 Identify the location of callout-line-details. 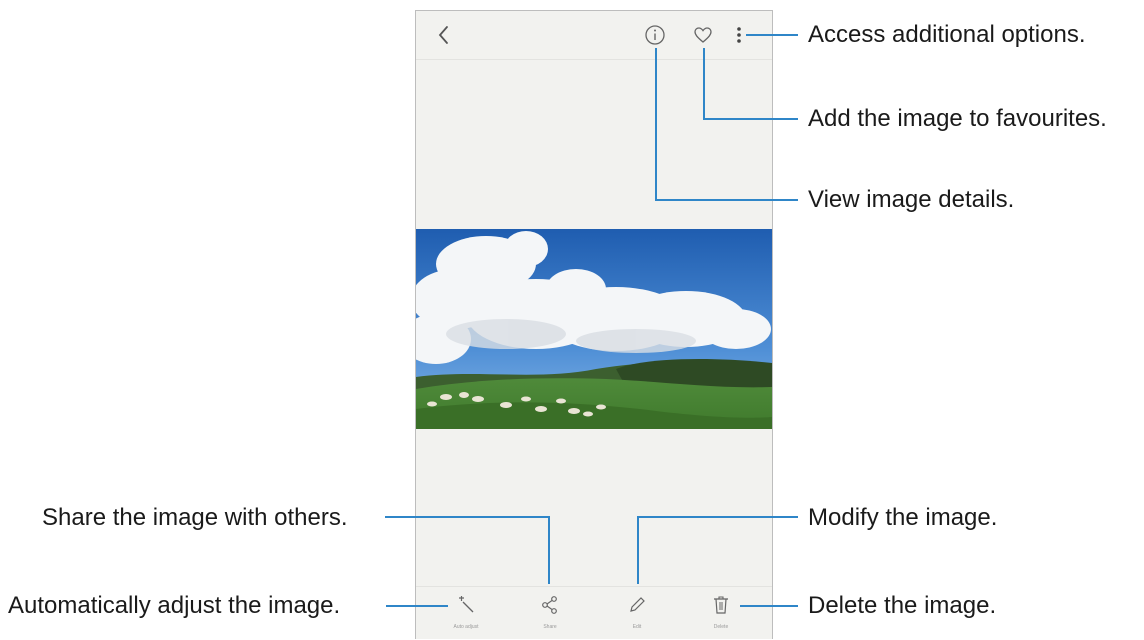
(656, 124).